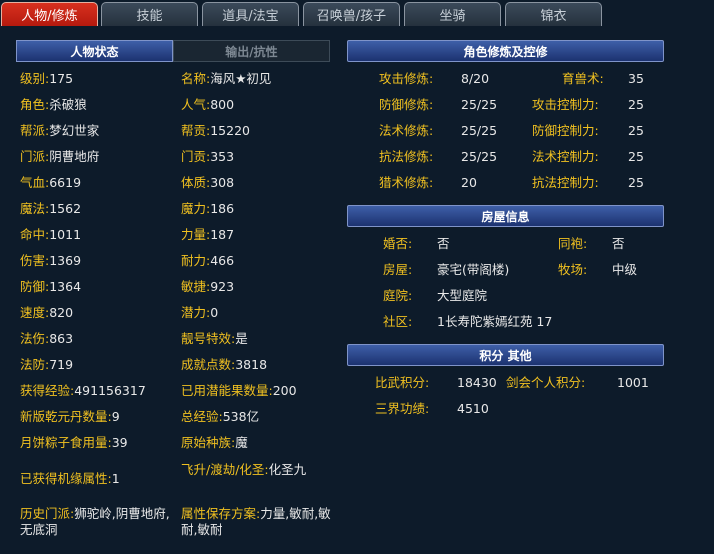  I want to click on cultivation-attack-value: 8/20, so click(475, 78).